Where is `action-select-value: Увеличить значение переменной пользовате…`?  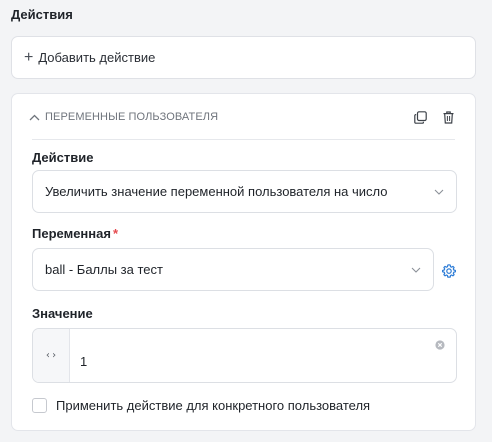 action-select-value: Увеличить значение переменной пользовате… is located at coordinates (216, 191).